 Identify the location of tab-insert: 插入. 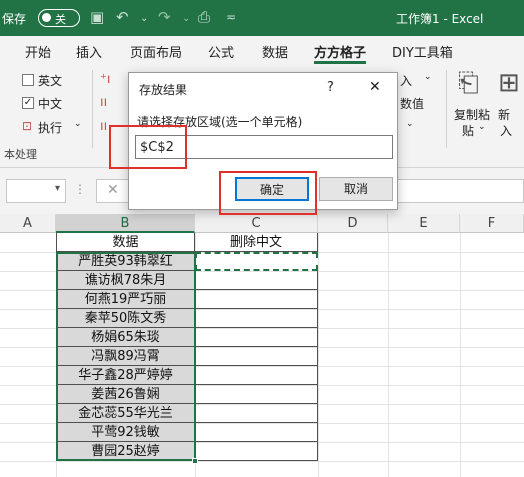
(89, 51).